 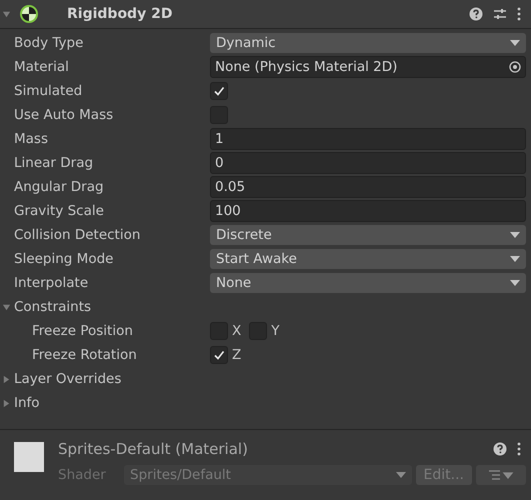 What do you see at coordinates (48, 91) in the screenshot?
I see `property-label: Simulated` at bounding box center [48, 91].